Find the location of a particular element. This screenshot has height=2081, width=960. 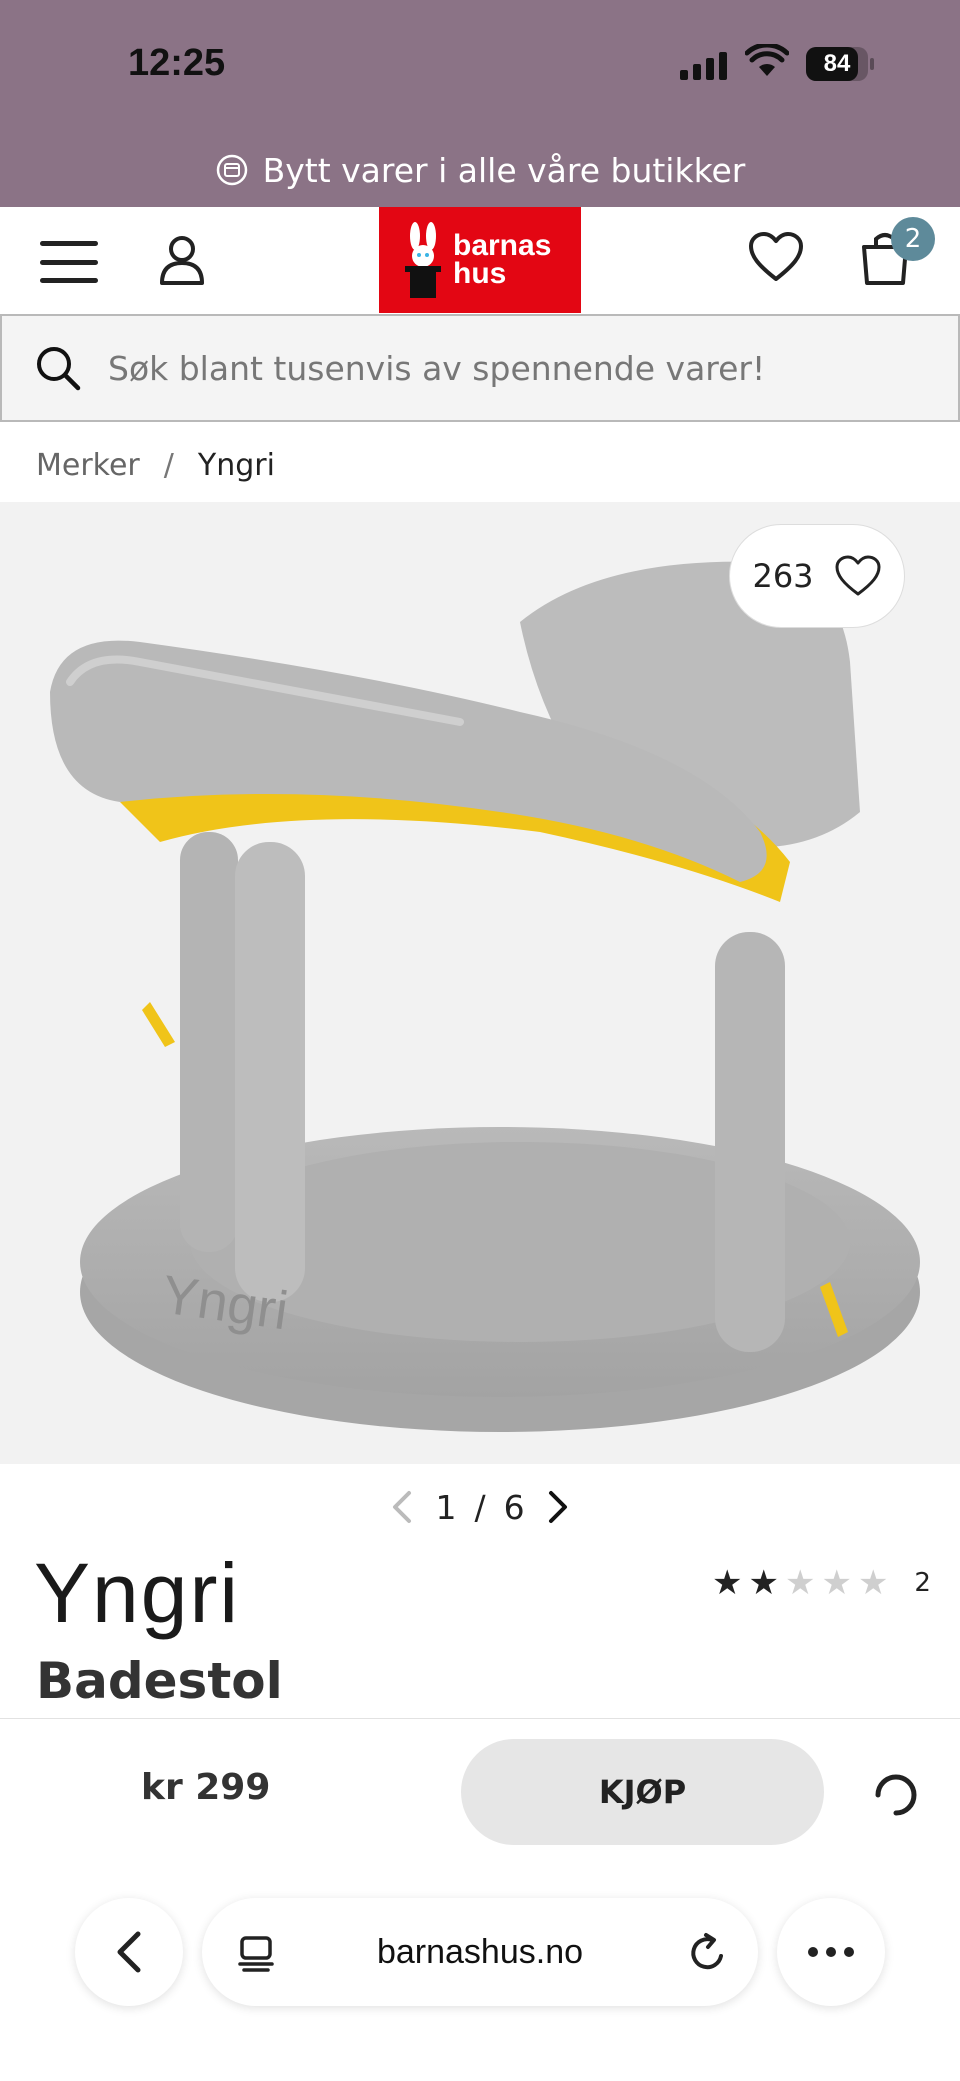

product-price: kr 299 is located at coordinates (206, 1787).